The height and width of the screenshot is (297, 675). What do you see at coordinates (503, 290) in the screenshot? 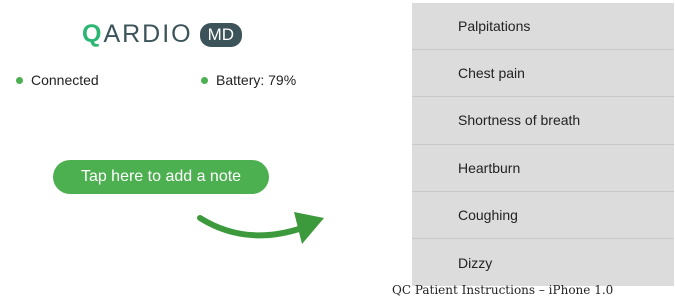
I see `document-caption: QC Patient Instructions – iPhone 1.0` at bounding box center [503, 290].